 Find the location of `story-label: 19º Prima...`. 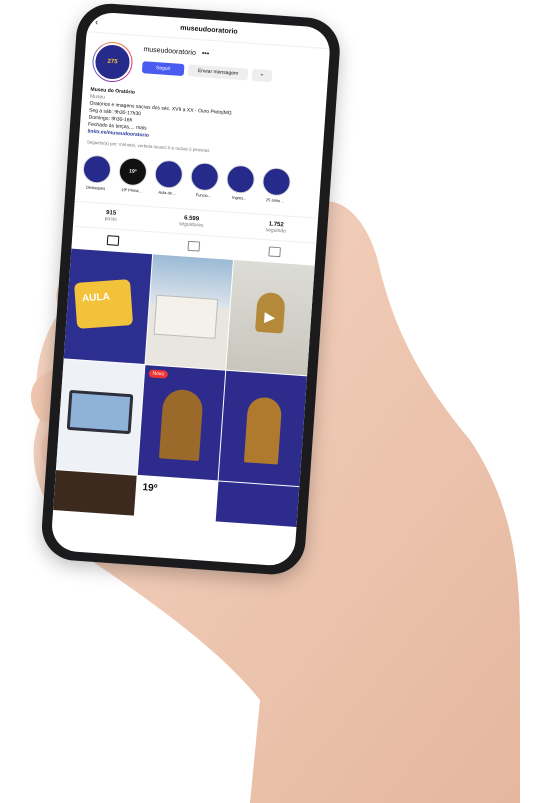

story-label: 19º Prima... is located at coordinates (132, 190).